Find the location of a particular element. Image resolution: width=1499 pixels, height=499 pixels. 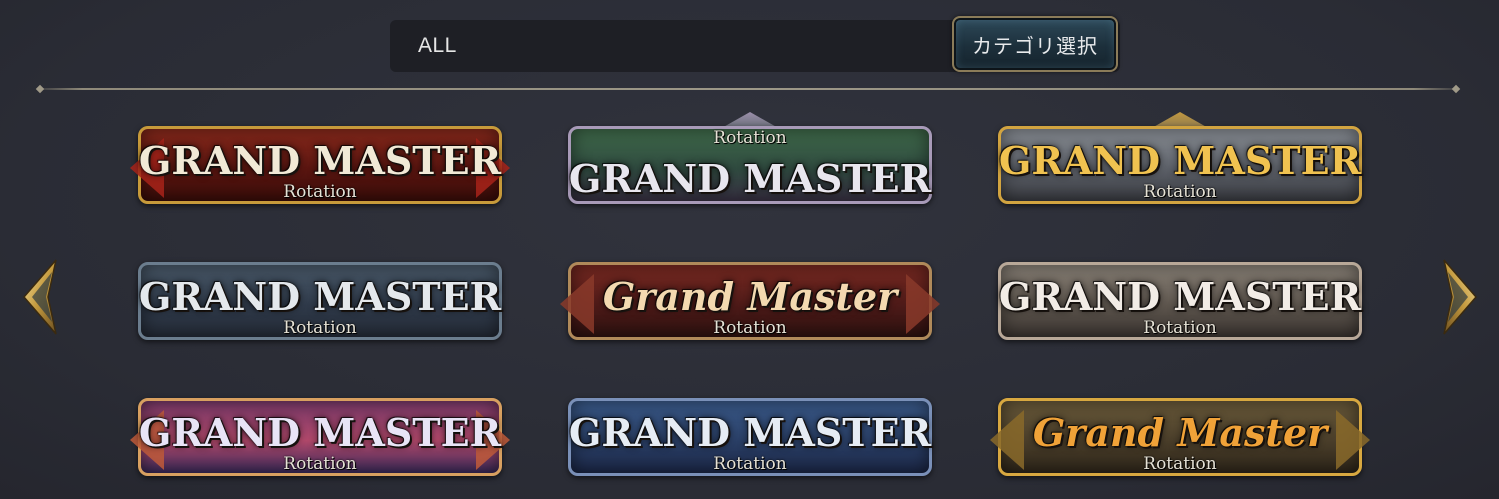

header-divider is located at coordinates (748, 89).